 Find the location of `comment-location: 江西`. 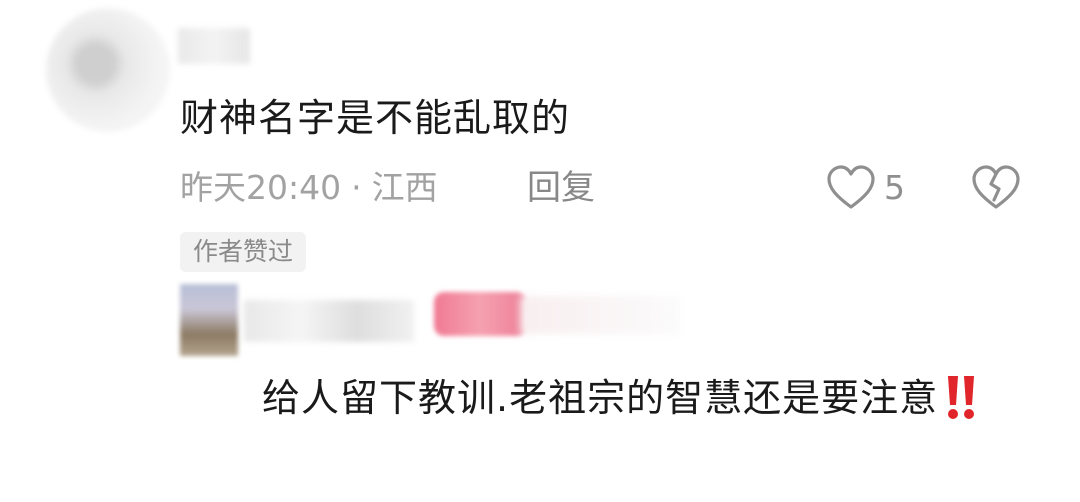

comment-location: 江西 is located at coordinates (404, 187).